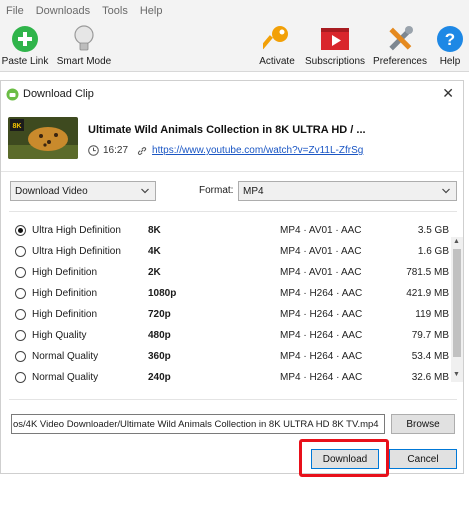 Image resolution: width=469 pixels, height=512 pixels. Describe the element at coordinates (335, 39) in the screenshot. I see `subscriptions-icon` at that location.